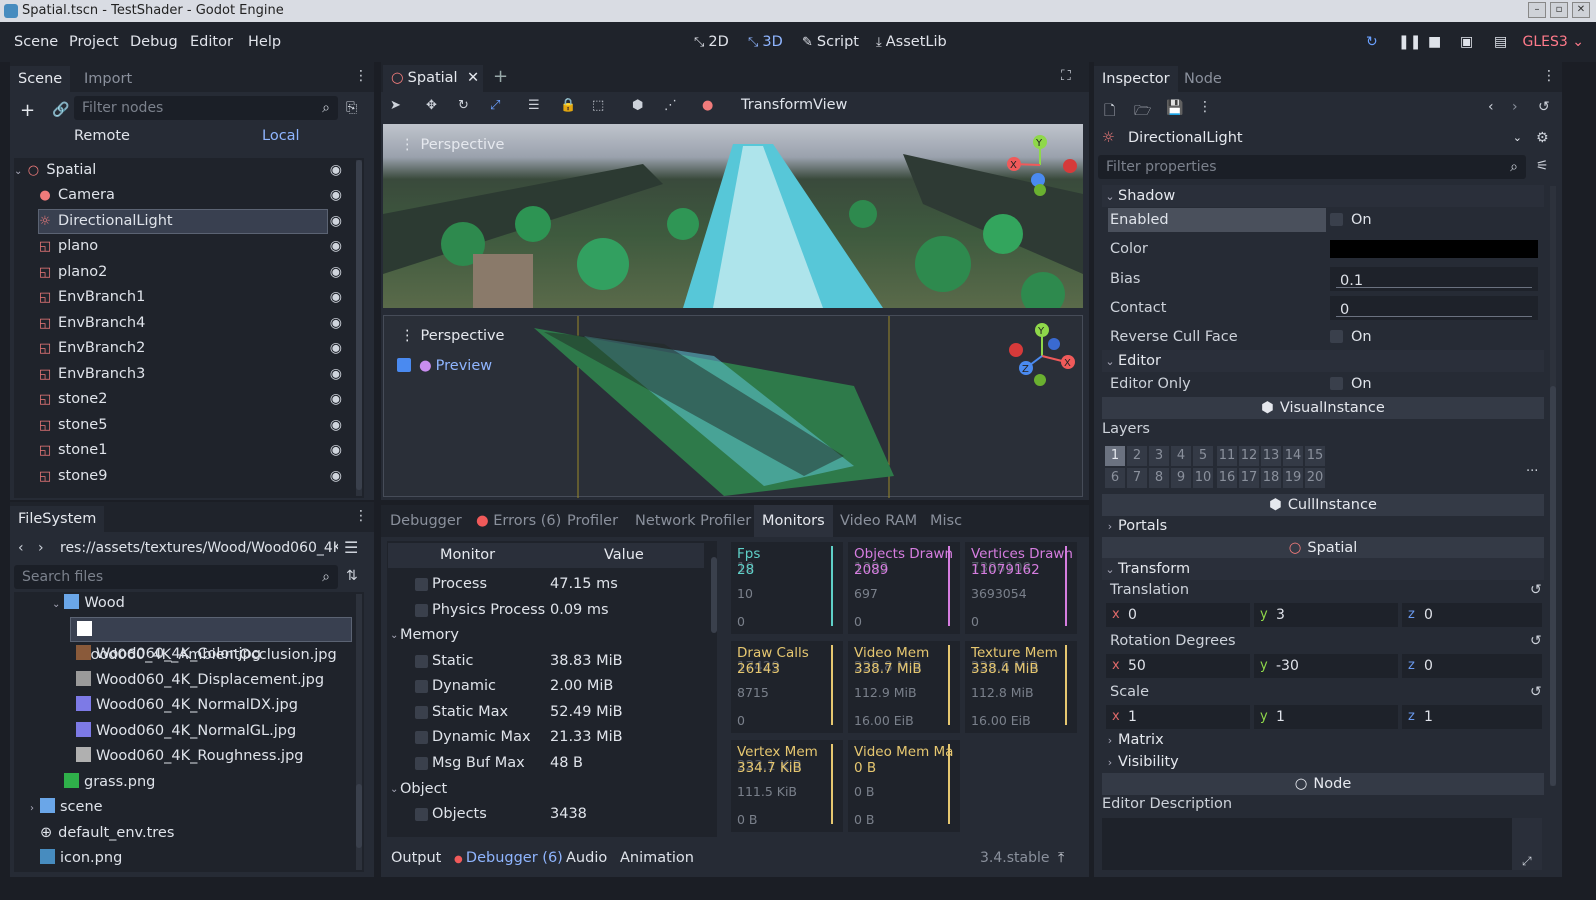 The height and width of the screenshot is (900, 1596). I want to click on tab-spatial: ○ Spatial ✕, so click(433, 78).